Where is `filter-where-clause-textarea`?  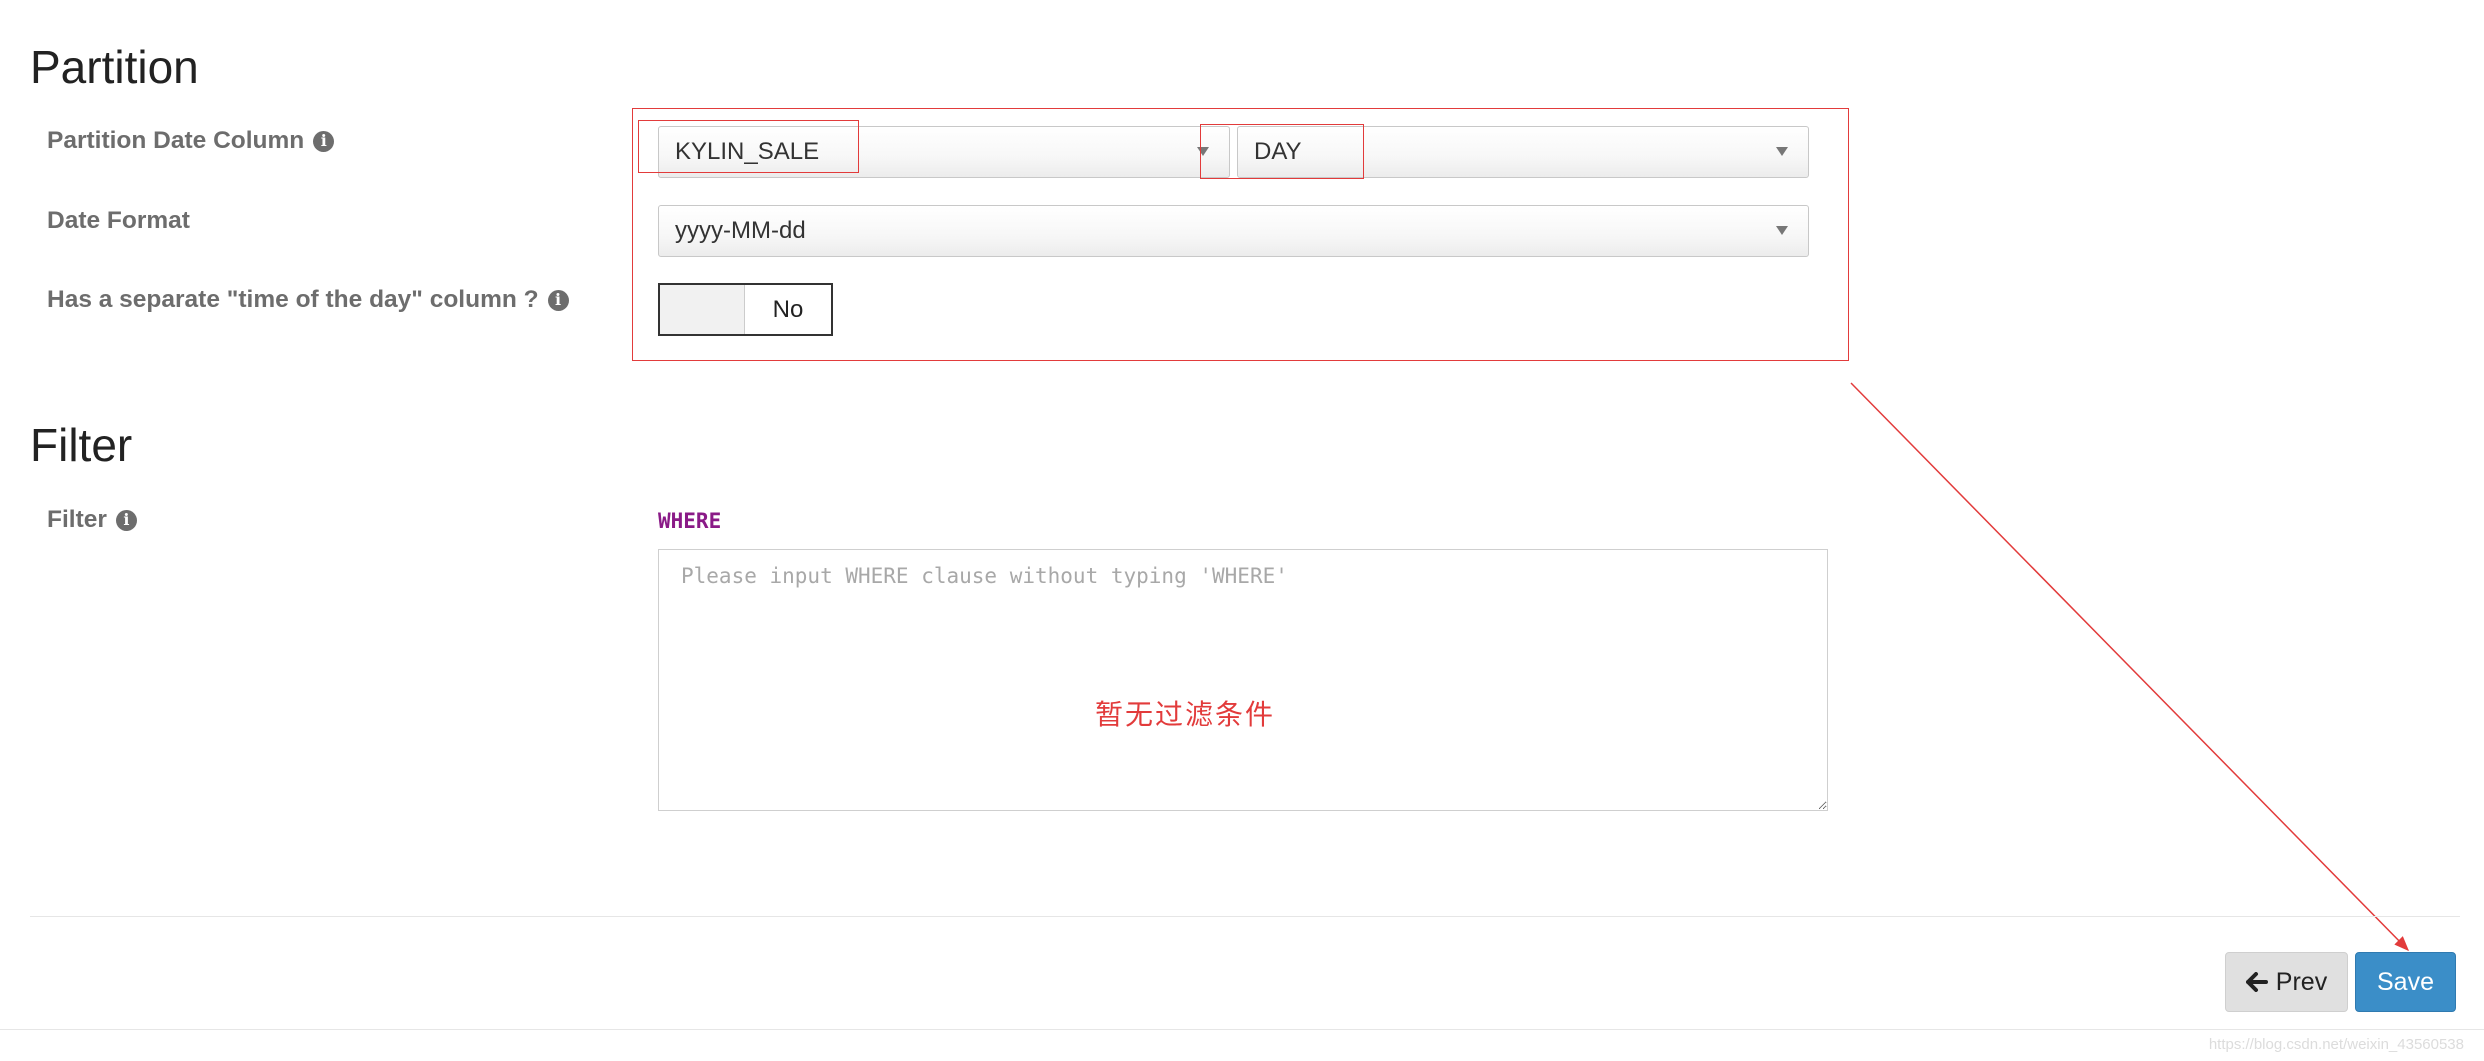
filter-where-clause-textarea is located at coordinates (1243, 680).